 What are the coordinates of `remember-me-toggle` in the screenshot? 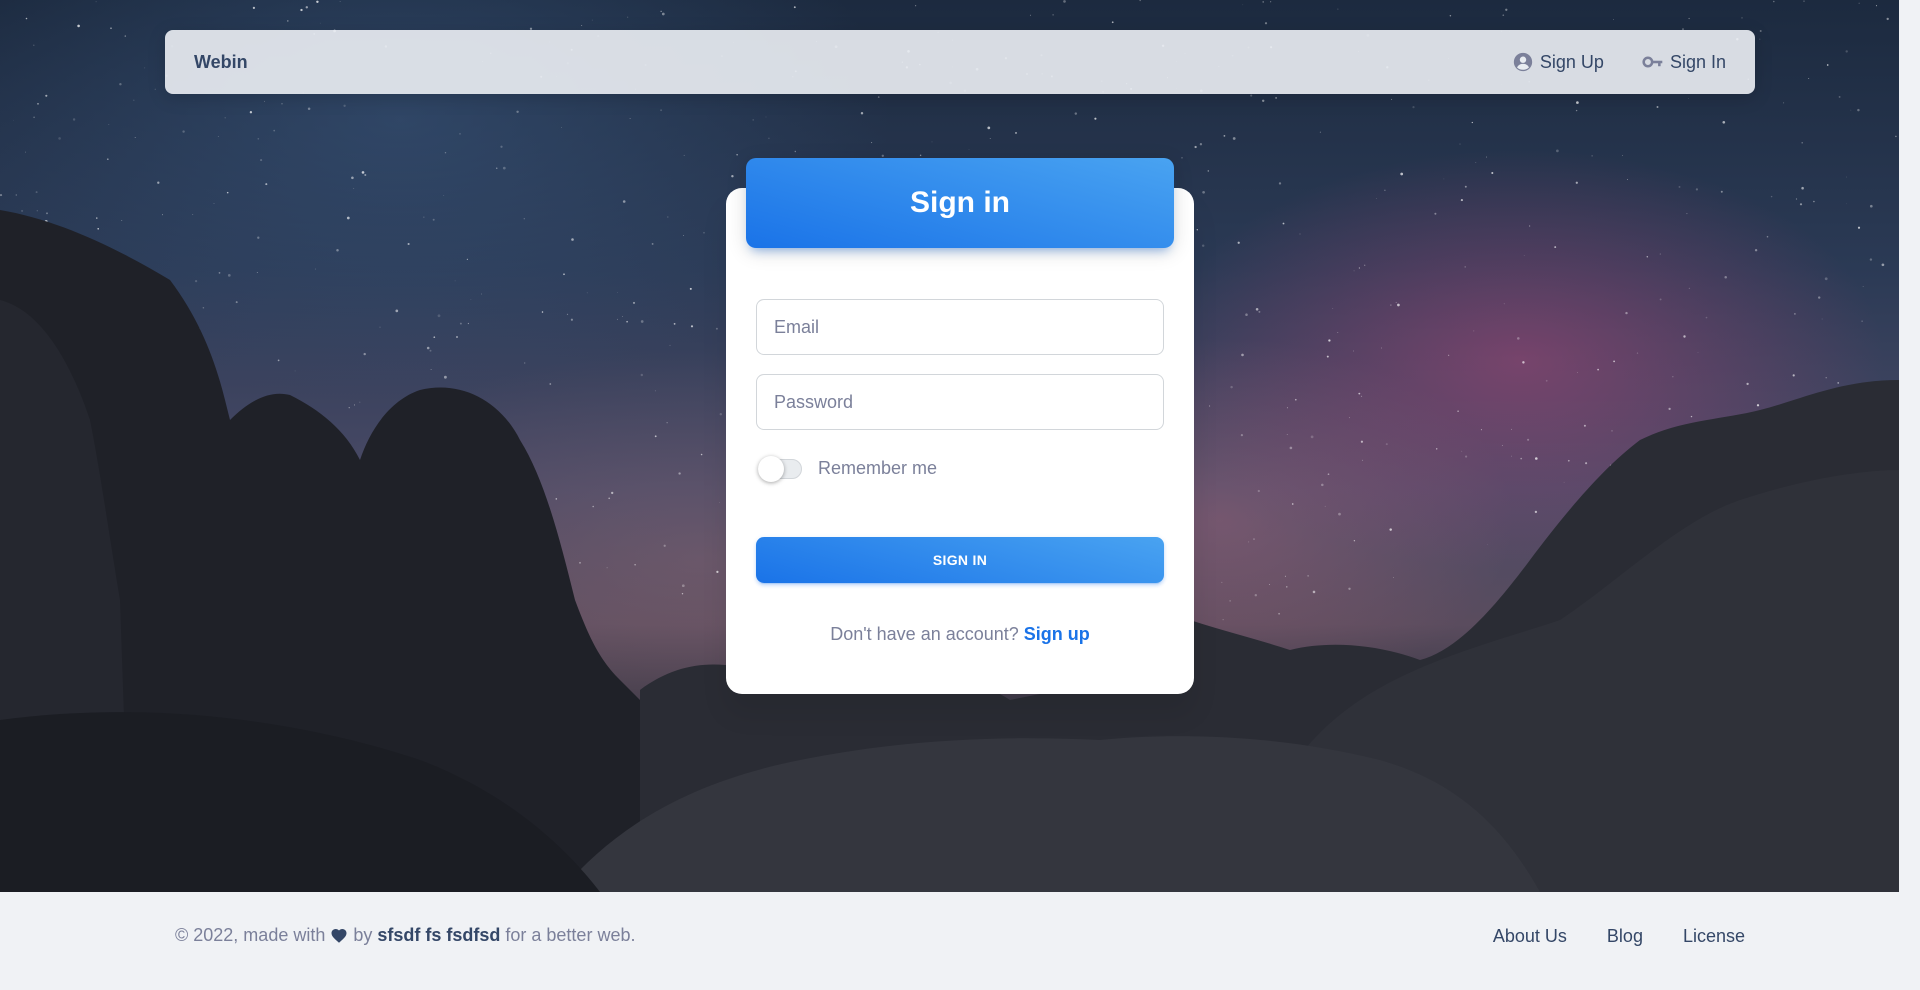 It's located at (780, 468).